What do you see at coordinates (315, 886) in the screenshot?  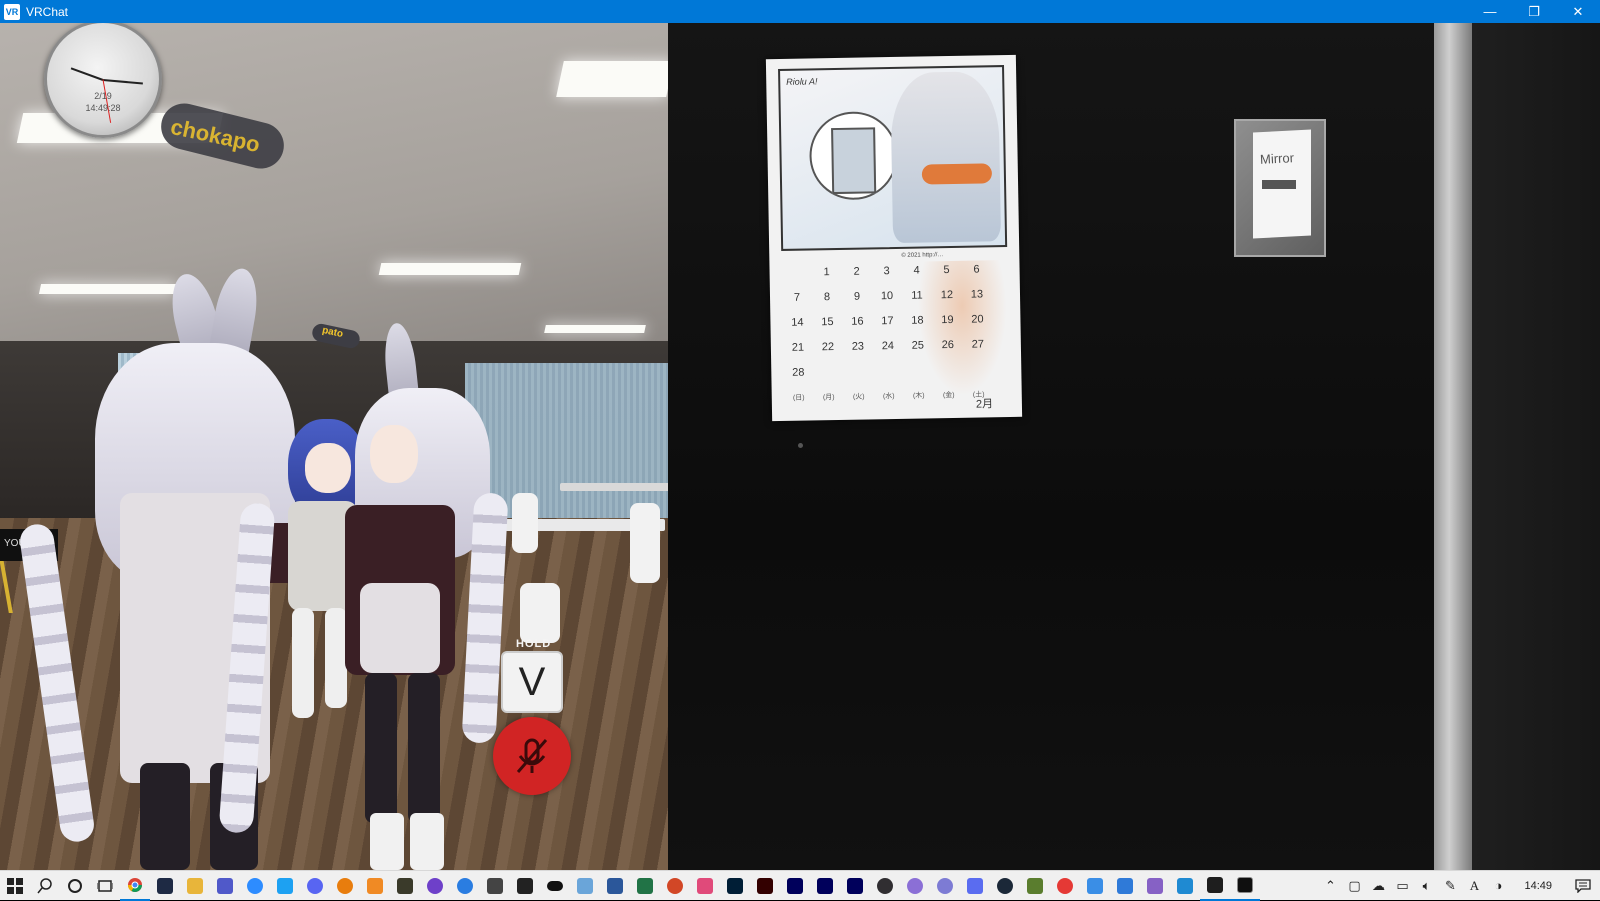 I see `discord-icon` at bounding box center [315, 886].